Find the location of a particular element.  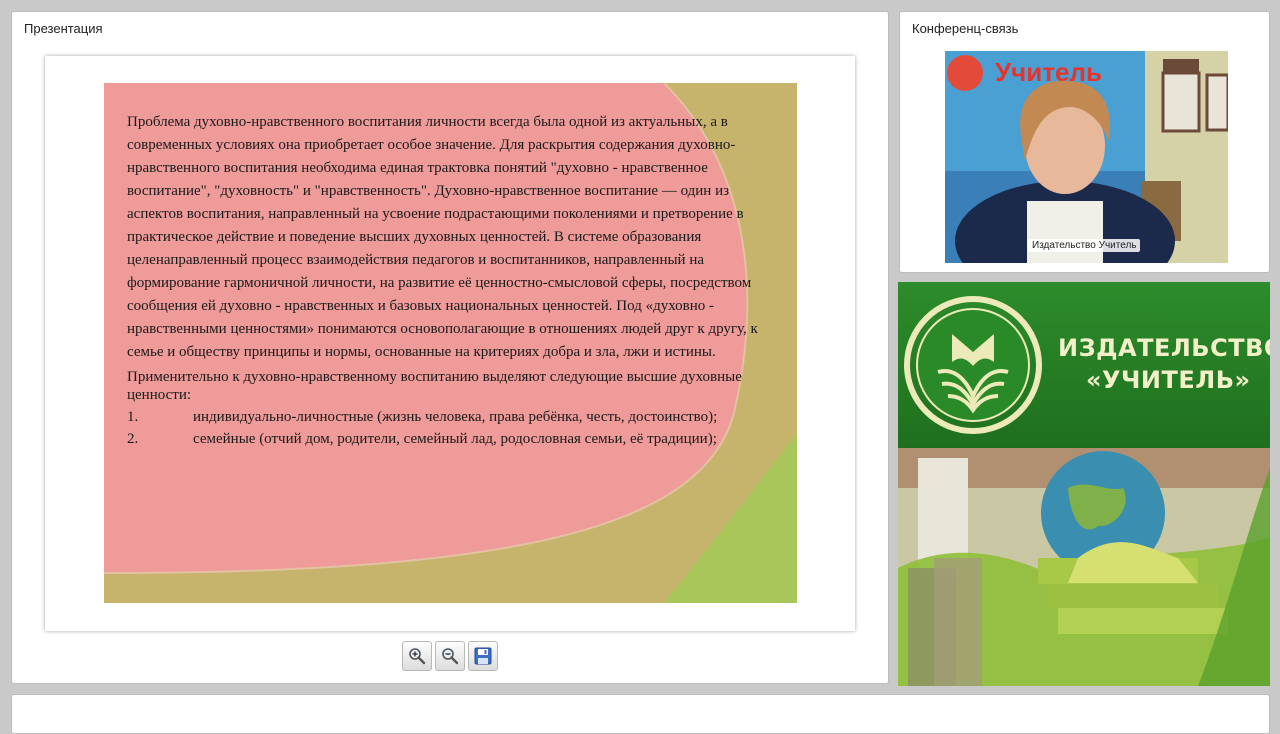

list-item-number: 1. is located at coordinates (133, 417).